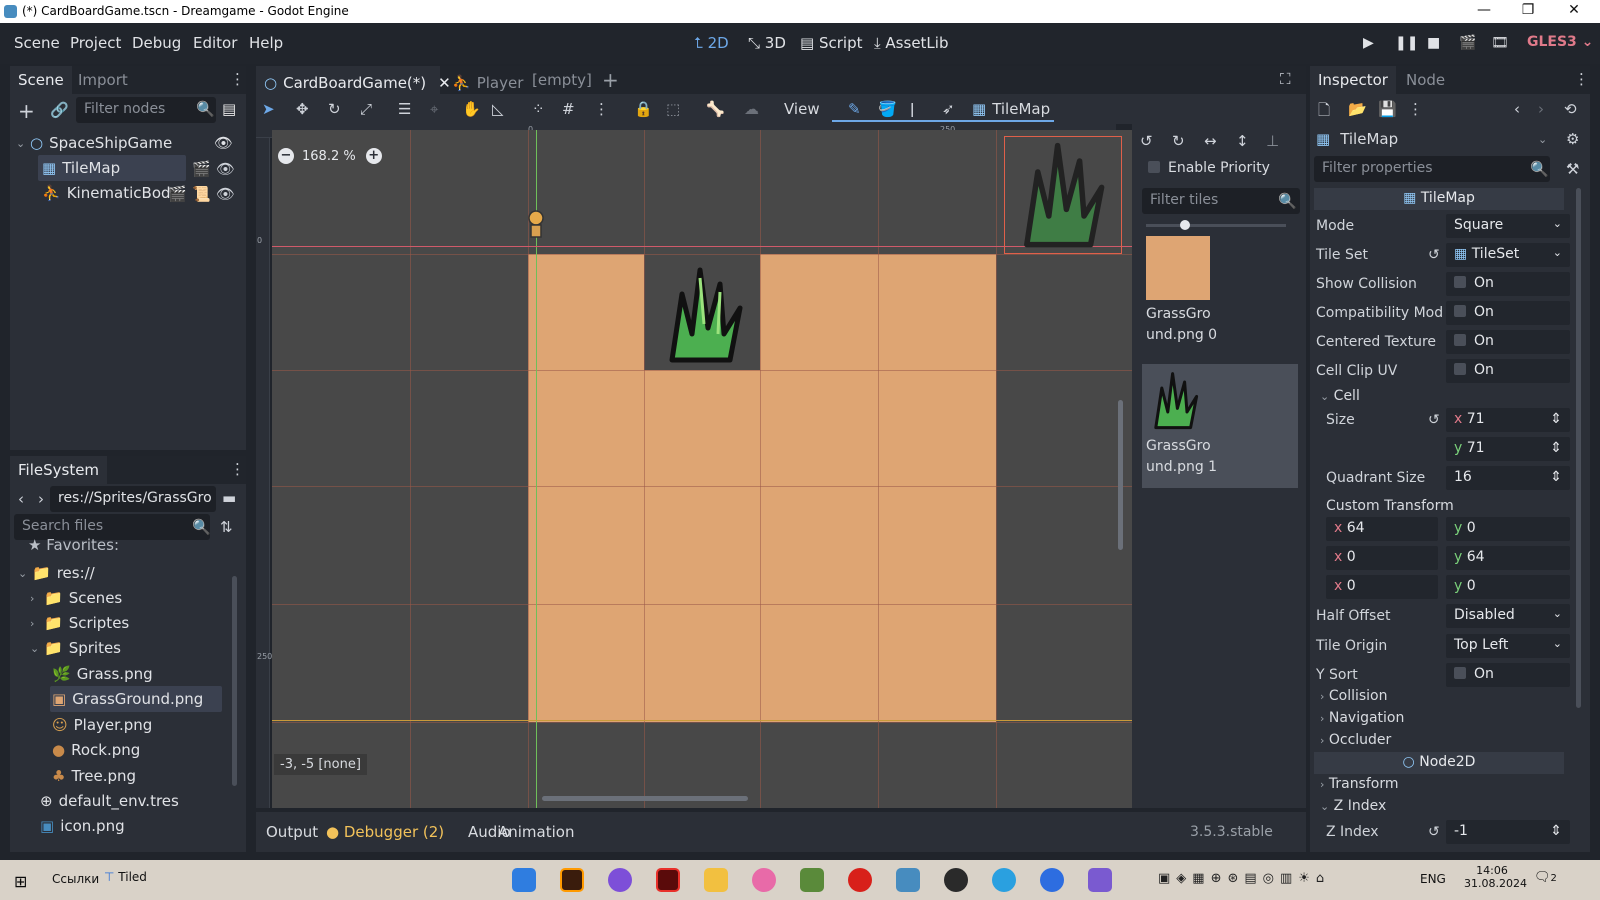 This screenshot has width=1600, height=900. I want to click on workspace-assetlib-button: ⤓ AssetLib, so click(911, 43).